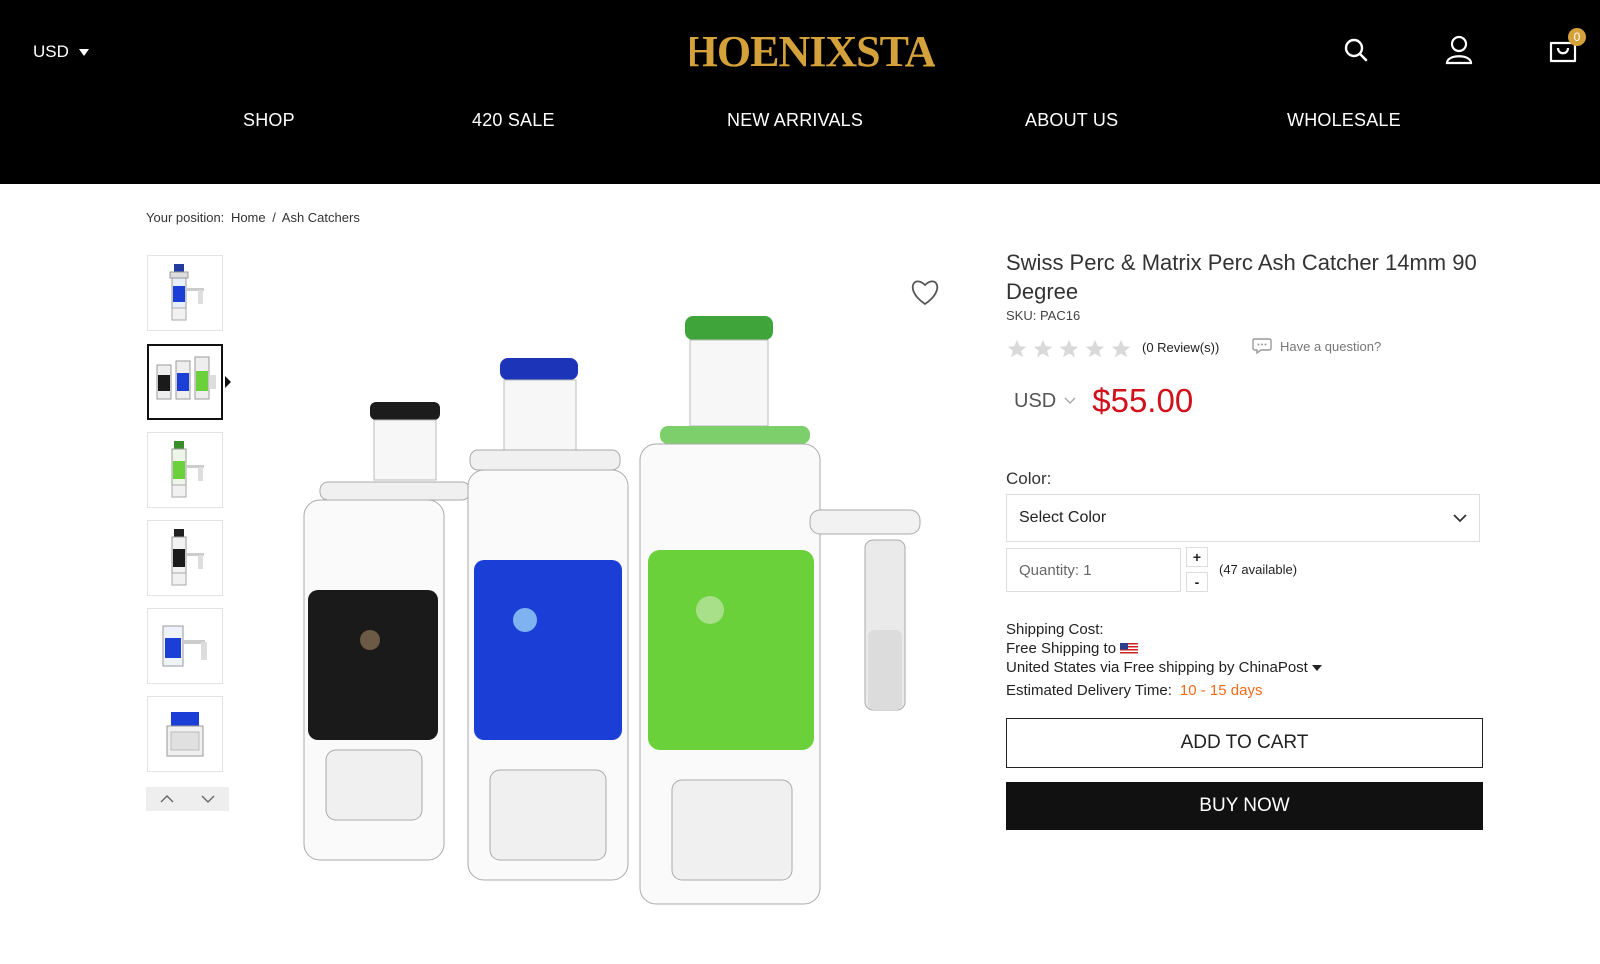 This screenshot has width=1600, height=964. What do you see at coordinates (167, 799) in the screenshot?
I see `chevron-up-icon` at bounding box center [167, 799].